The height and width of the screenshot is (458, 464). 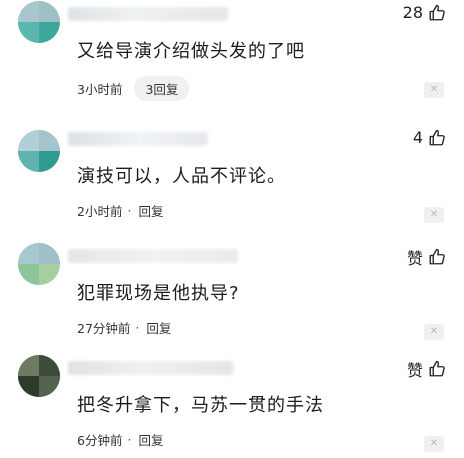 I want to click on like-button: 4, so click(x=429, y=137).